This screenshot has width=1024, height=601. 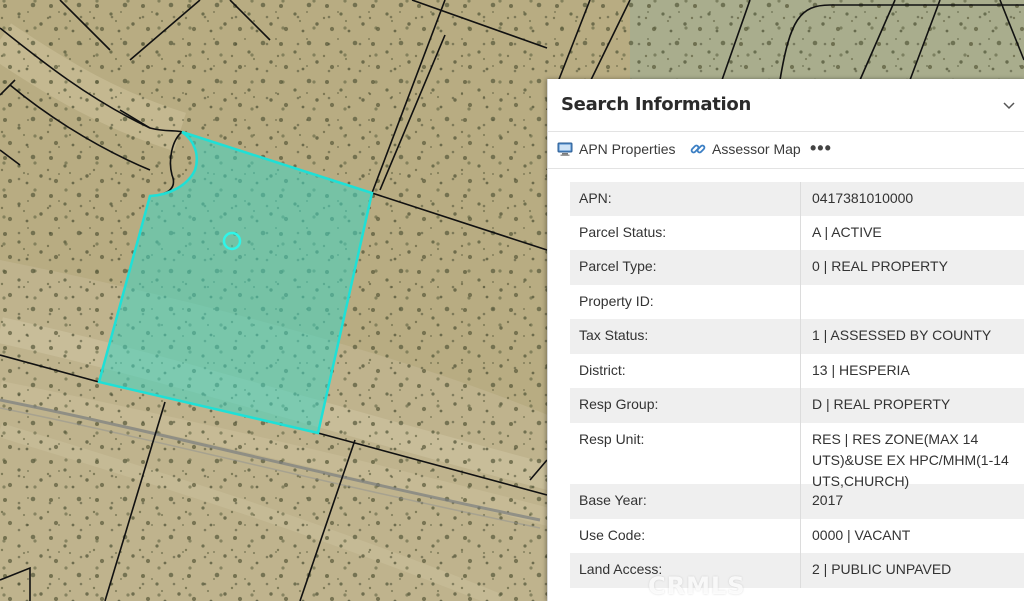 I want to click on property-value: 2017, so click(x=828, y=500).